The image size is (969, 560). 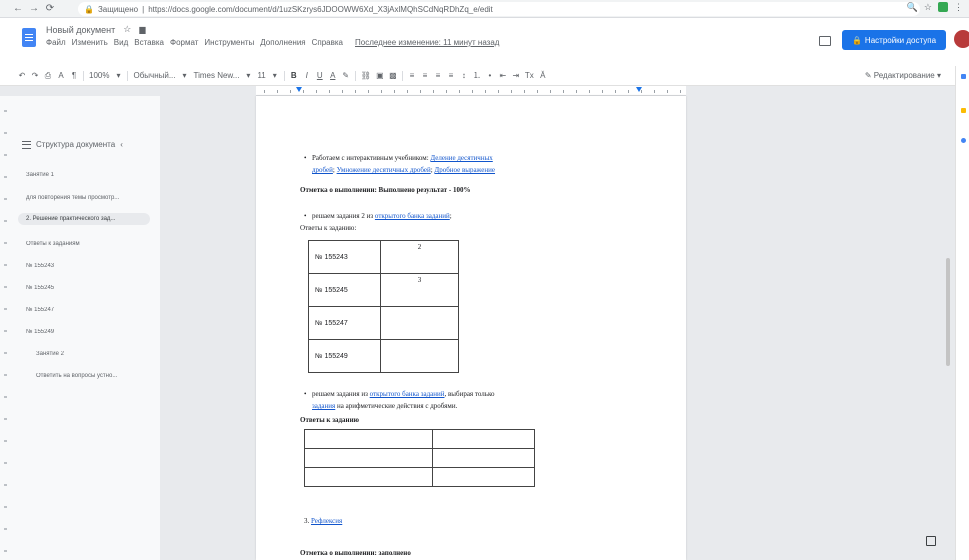 I want to click on editing-mode-select: ✎ Редактирование ▾, so click(x=903, y=75).